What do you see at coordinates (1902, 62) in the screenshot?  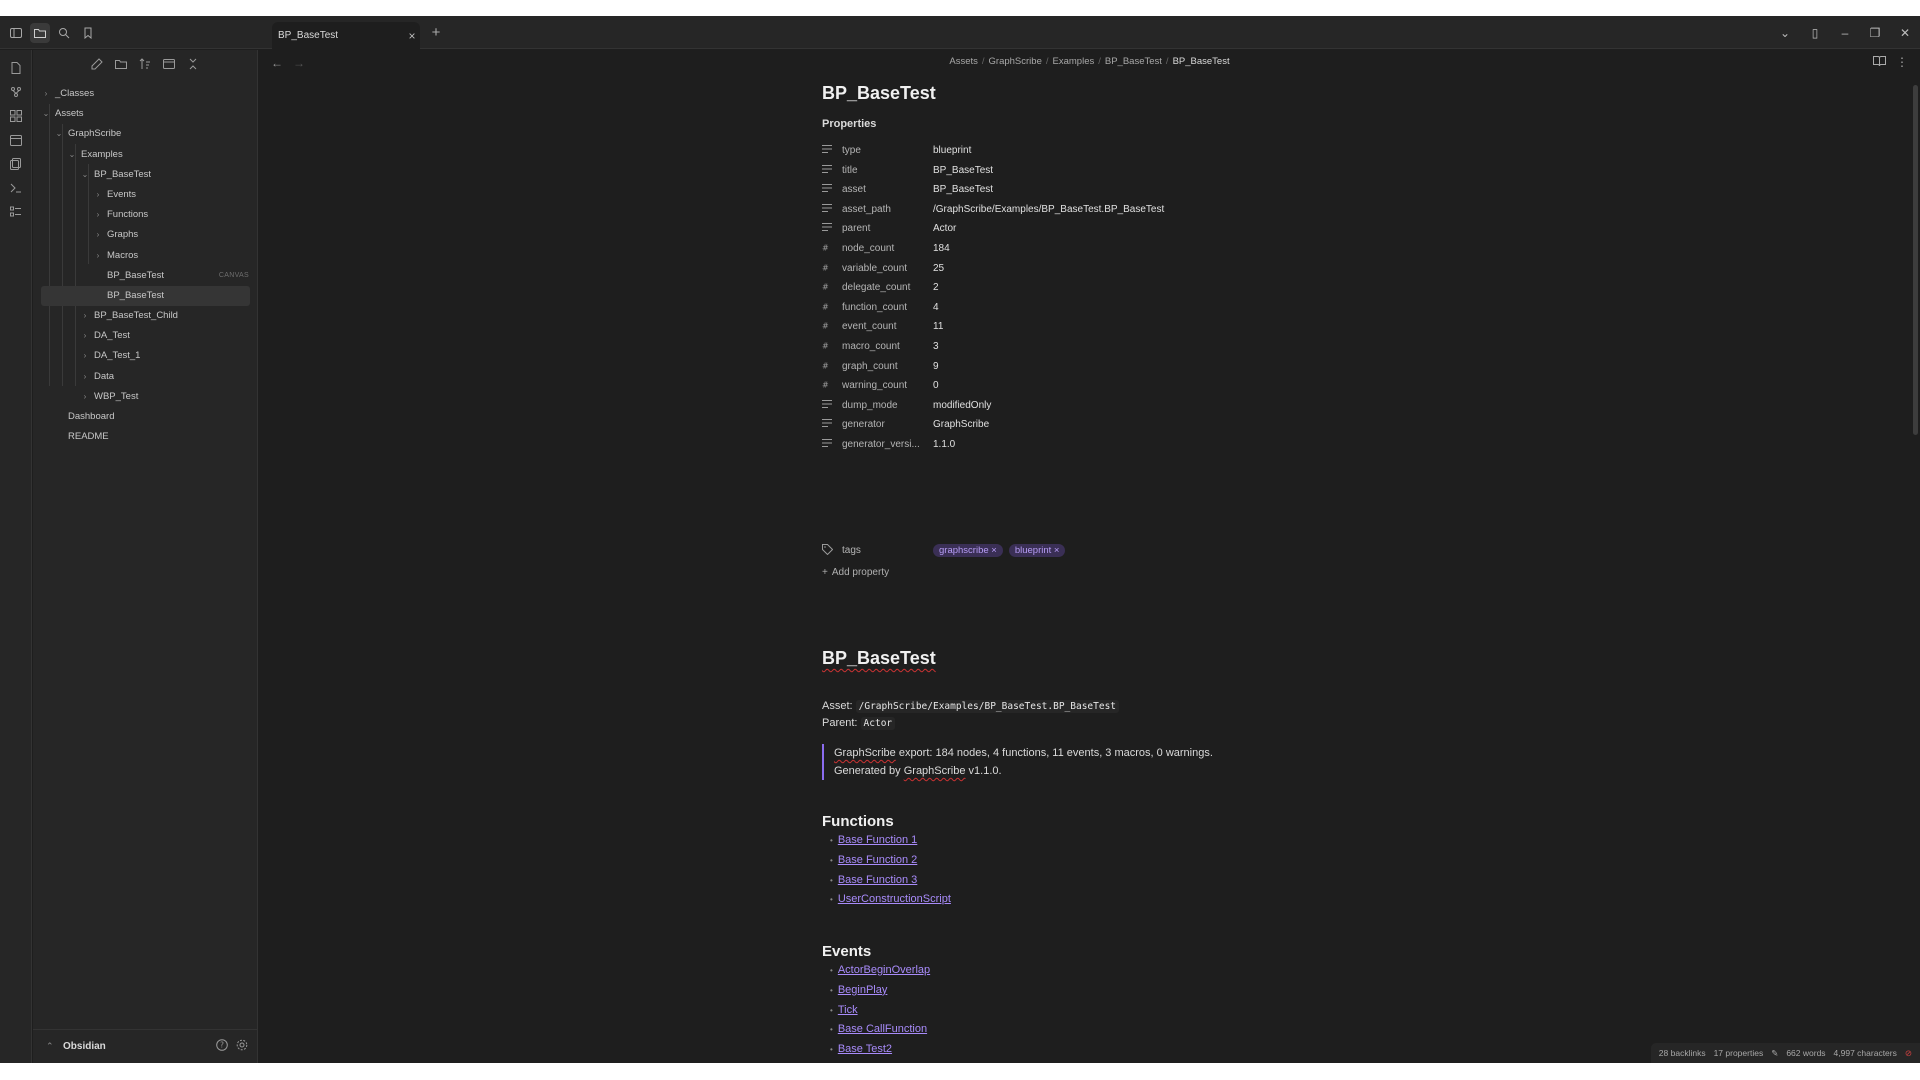 I see `more-options-icon: ⋮` at bounding box center [1902, 62].